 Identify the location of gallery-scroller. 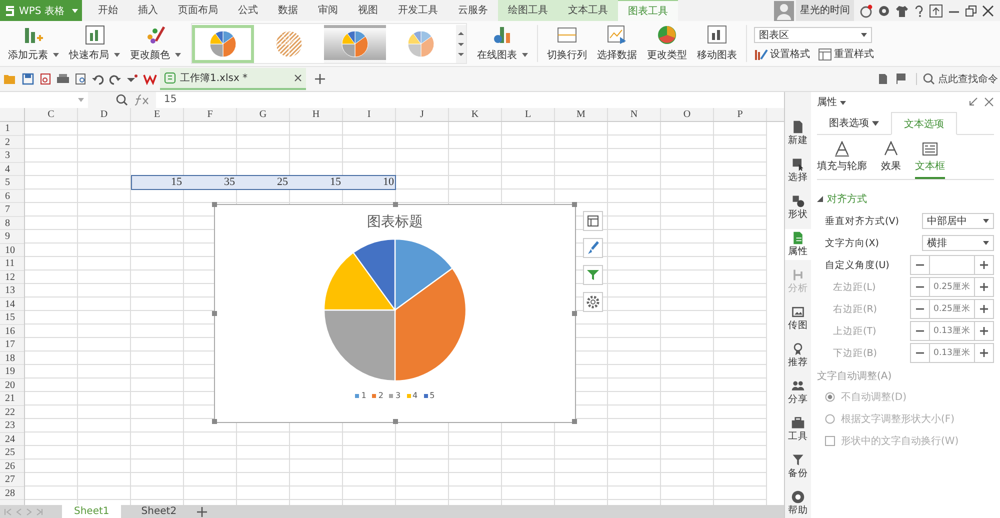
(461, 43).